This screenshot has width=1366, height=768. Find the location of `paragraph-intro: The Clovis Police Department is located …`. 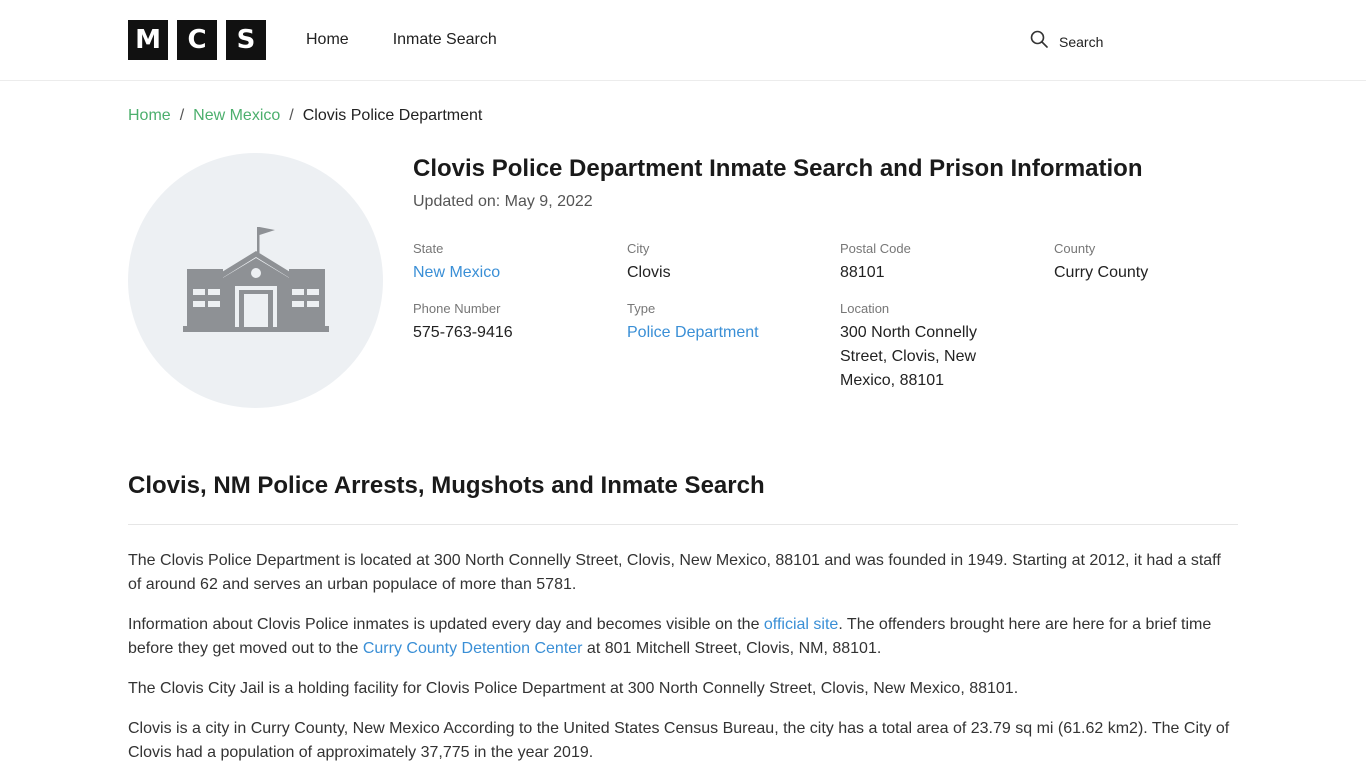

paragraph-intro: The Clovis Police Department is located … is located at coordinates (674, 572).